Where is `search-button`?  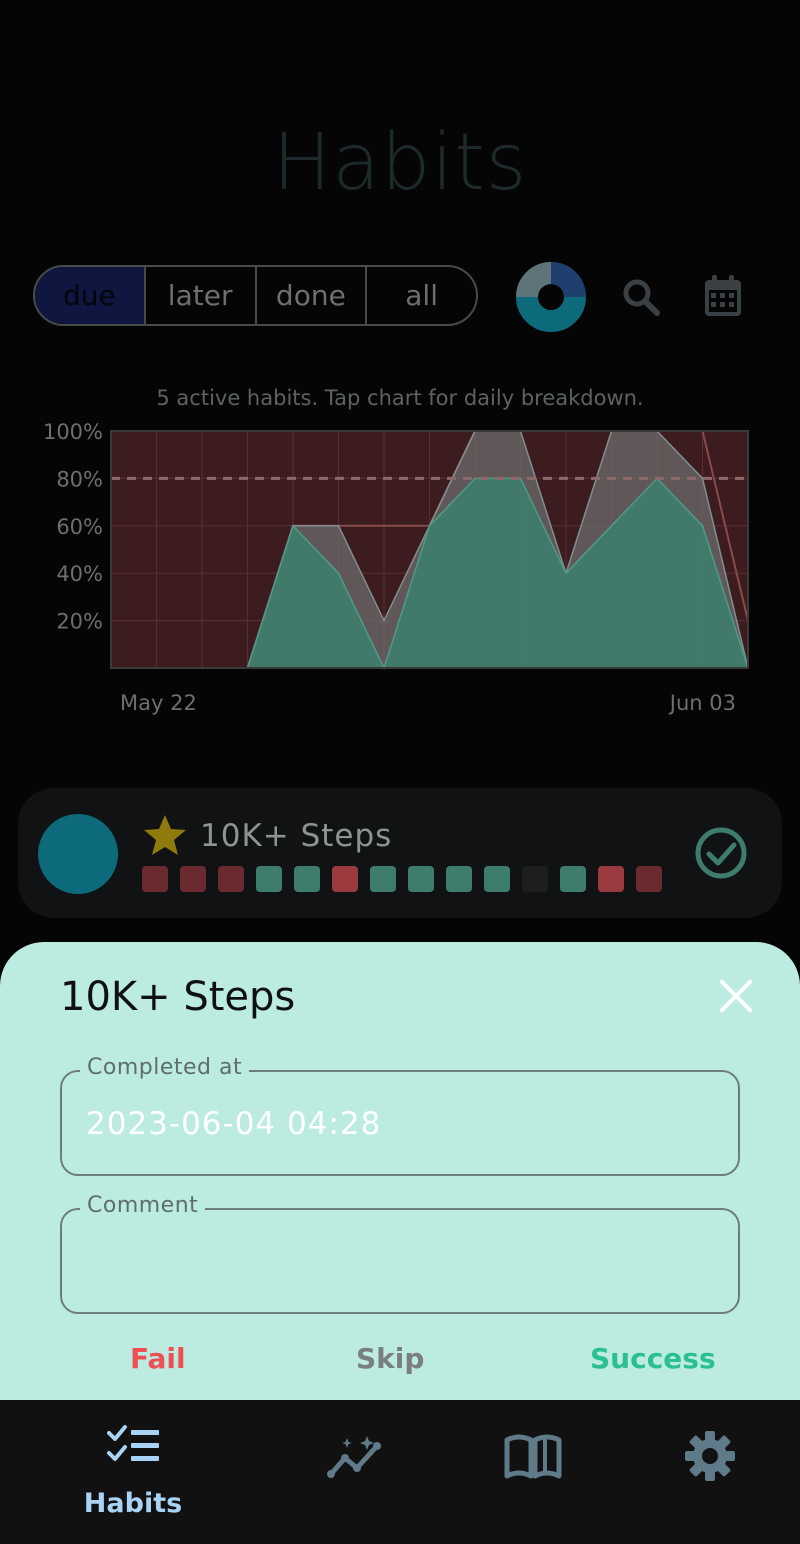 search-button is located at coordinates (641, 297).